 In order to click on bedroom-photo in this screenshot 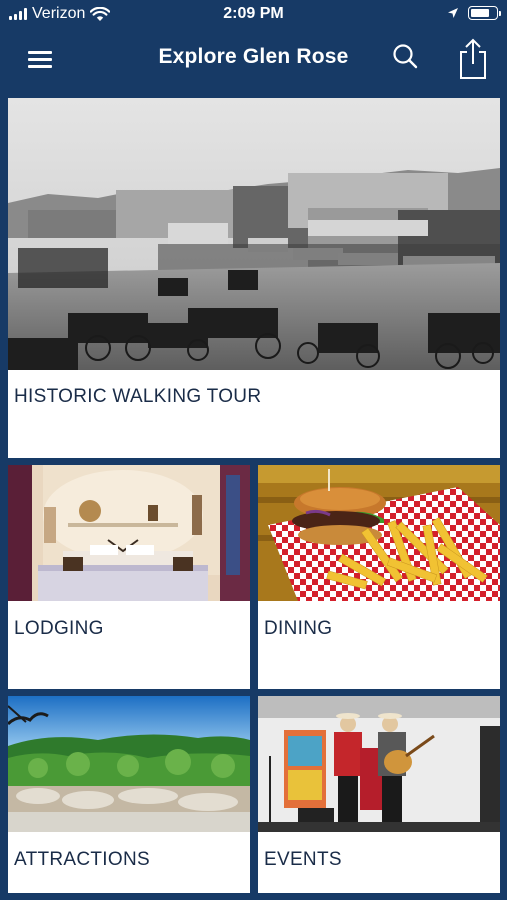, I will do `click(129, 533)`.